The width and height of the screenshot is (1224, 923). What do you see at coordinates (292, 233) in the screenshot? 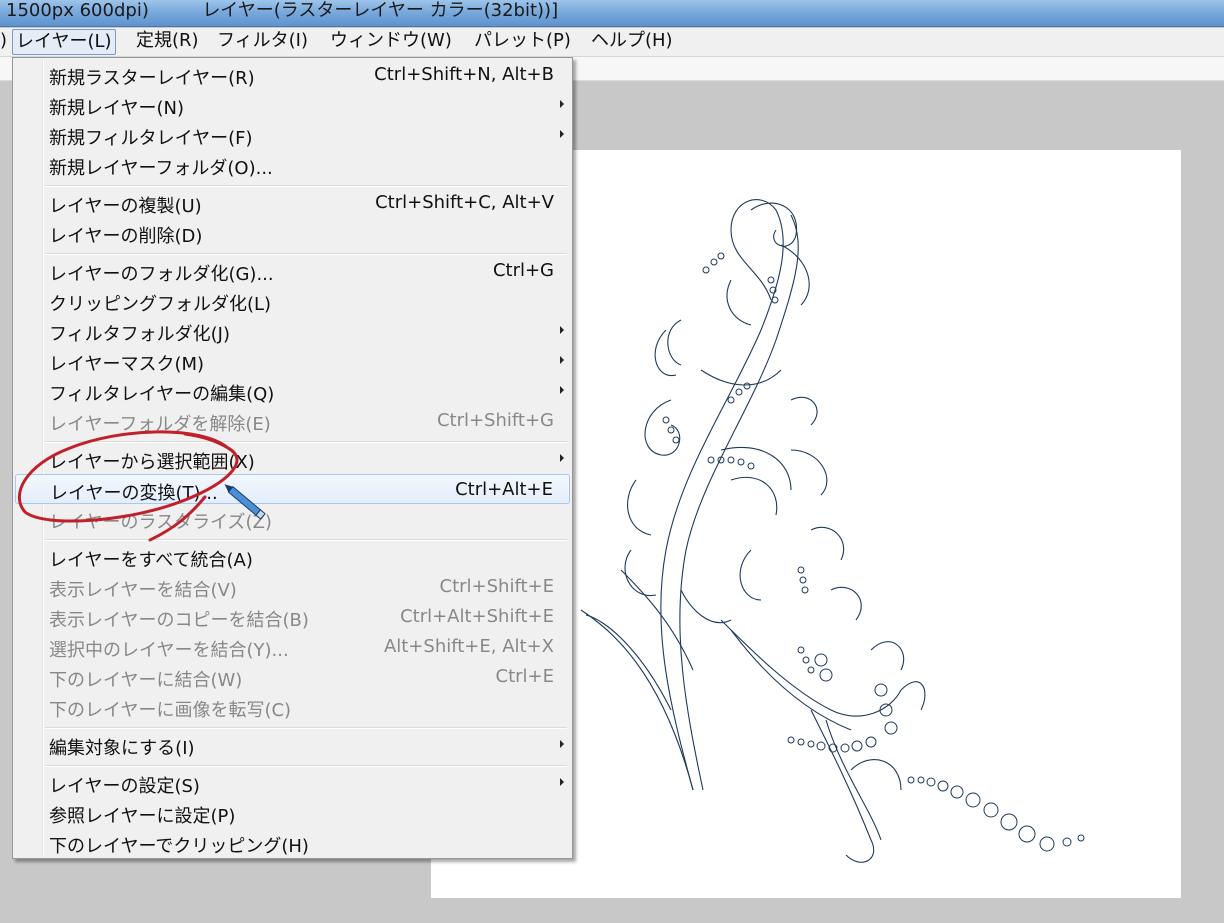
I see `menu-item-delete-layer: レイヤーの削除(D)` at bounding box center [292, 233].